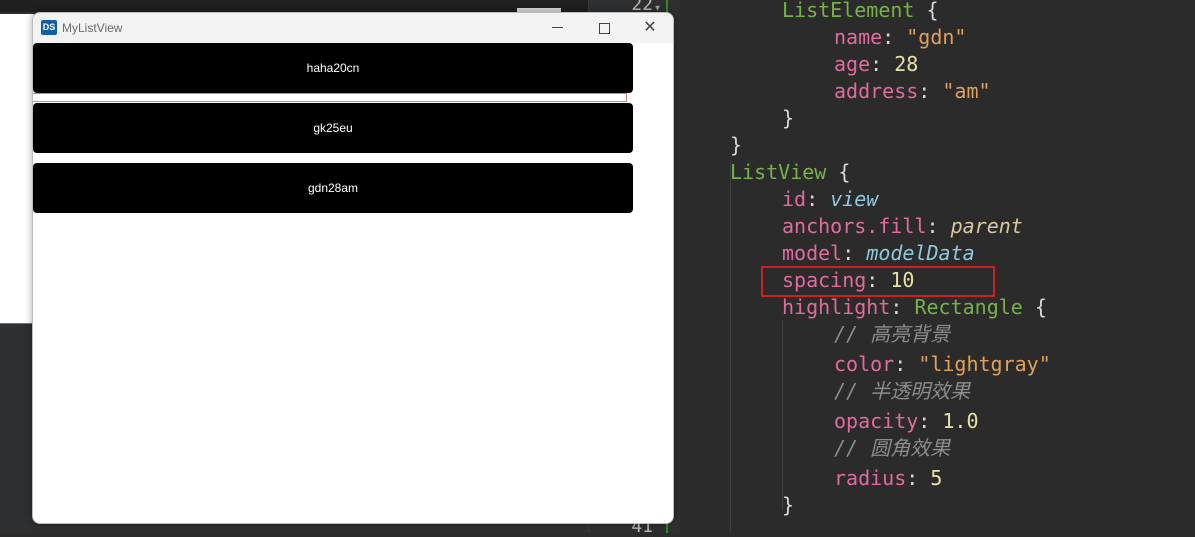 This screenshot has width=1195, height=537. Describe the element at coordinates (860, 11) in the screenshot. I see `code-line: ListElement {` at that location.